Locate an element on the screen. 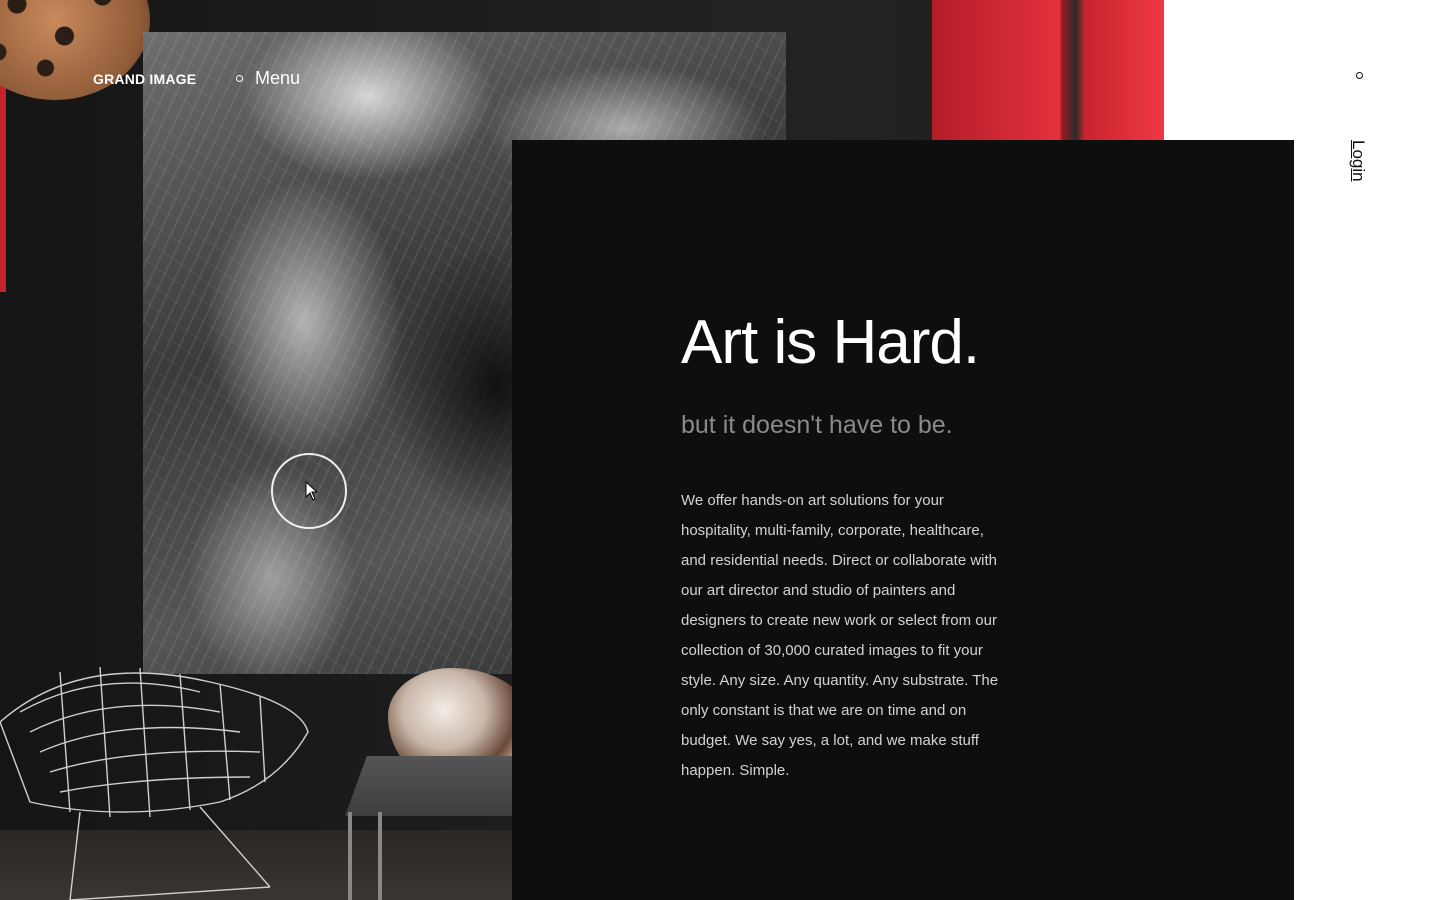  page-title: Art is Hard. is located at coordinates (830, 342).